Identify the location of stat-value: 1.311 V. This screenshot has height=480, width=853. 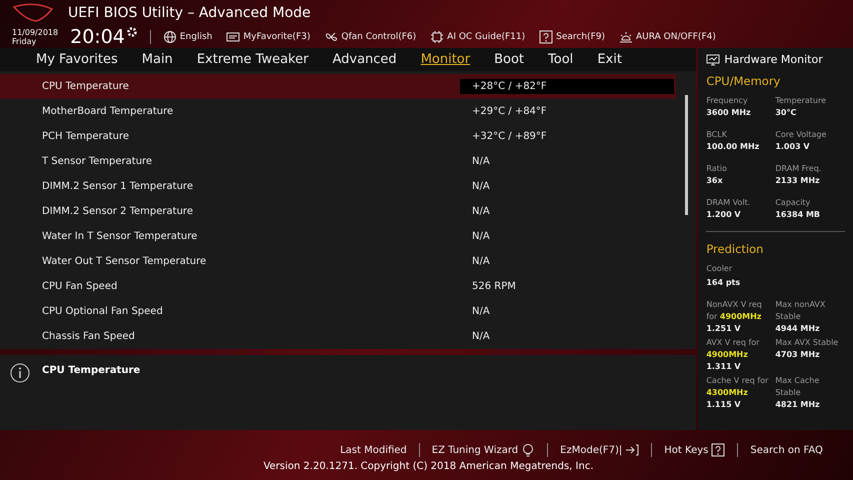
(724, 367).